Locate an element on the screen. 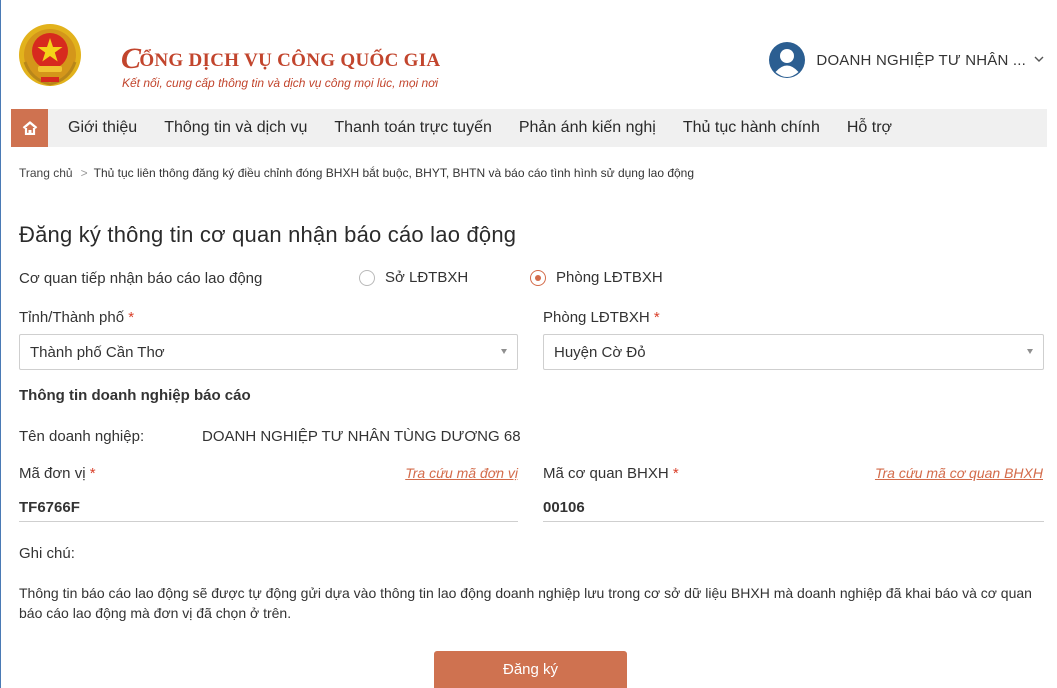 The image size is (1057, 688). agency-code-label-text: Mã cơ quan BHXH is located at coordinates (606, 473).